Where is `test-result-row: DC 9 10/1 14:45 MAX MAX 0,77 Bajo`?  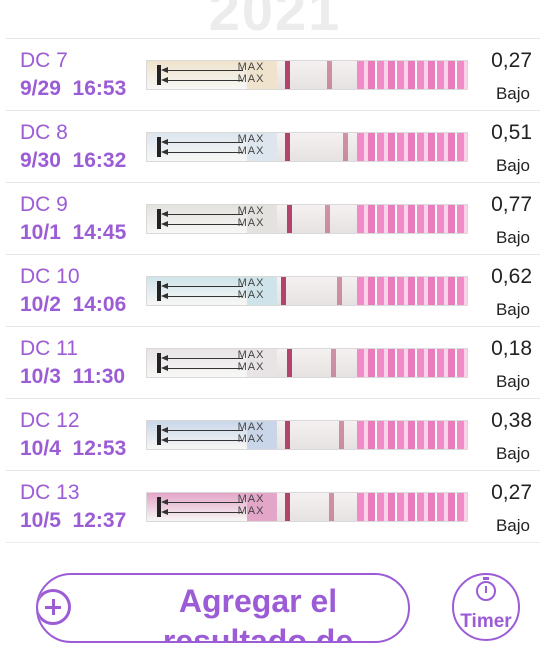 test-result-row: DC 9 10/1 14:45 MAX MAX 0,77 Bajo is located at coordinates (273, 218).